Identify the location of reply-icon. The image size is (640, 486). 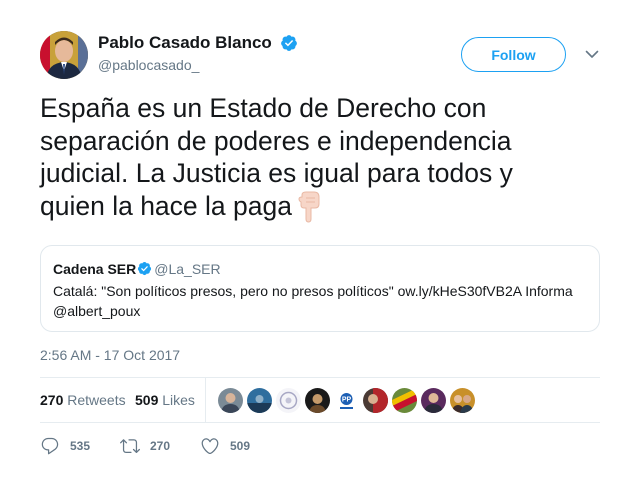
(50, 446).